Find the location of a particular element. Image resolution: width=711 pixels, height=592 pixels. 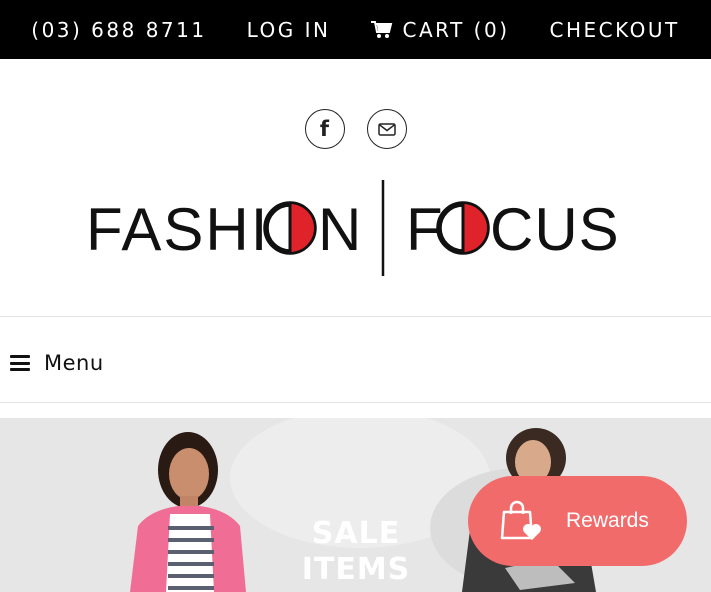

sale-line-2: ITEMS is located at coordinates (356, 569).